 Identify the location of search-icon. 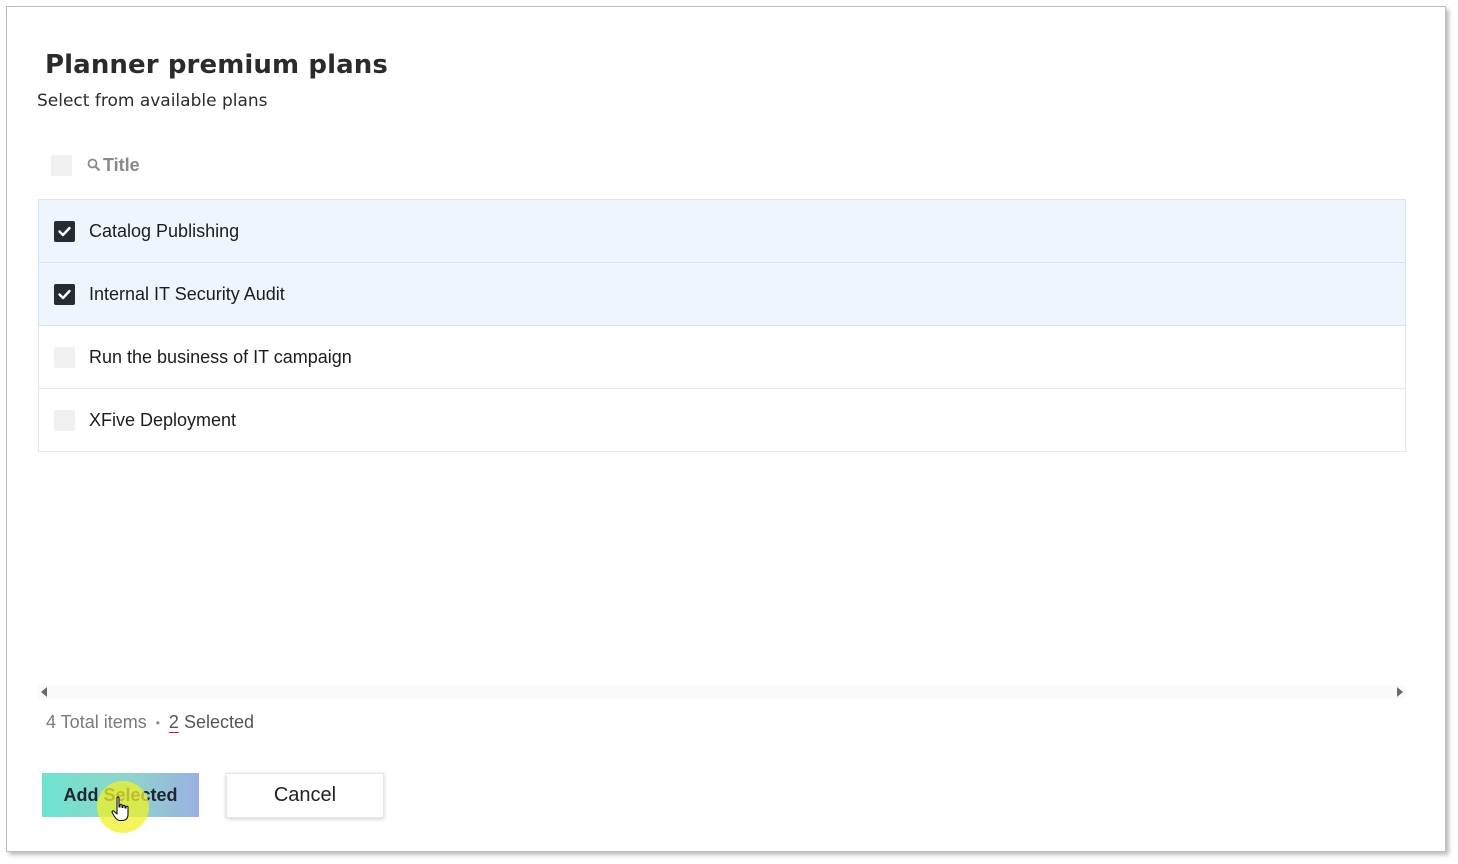
(94, 165).